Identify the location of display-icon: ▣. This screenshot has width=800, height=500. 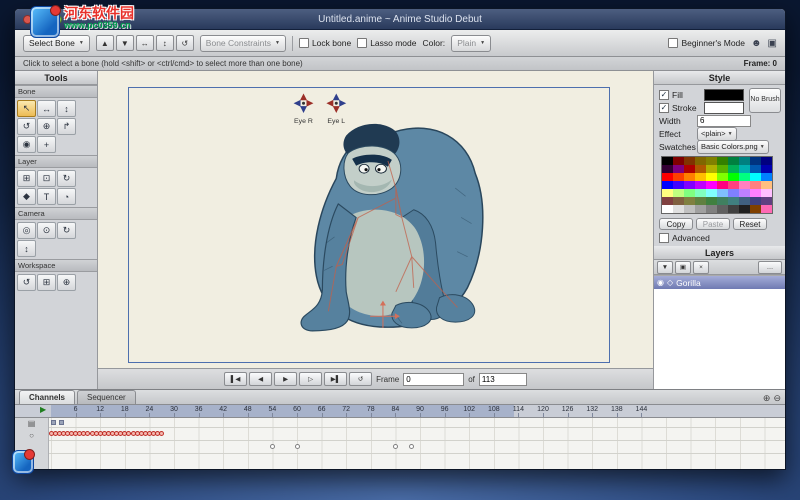
(772, 43).